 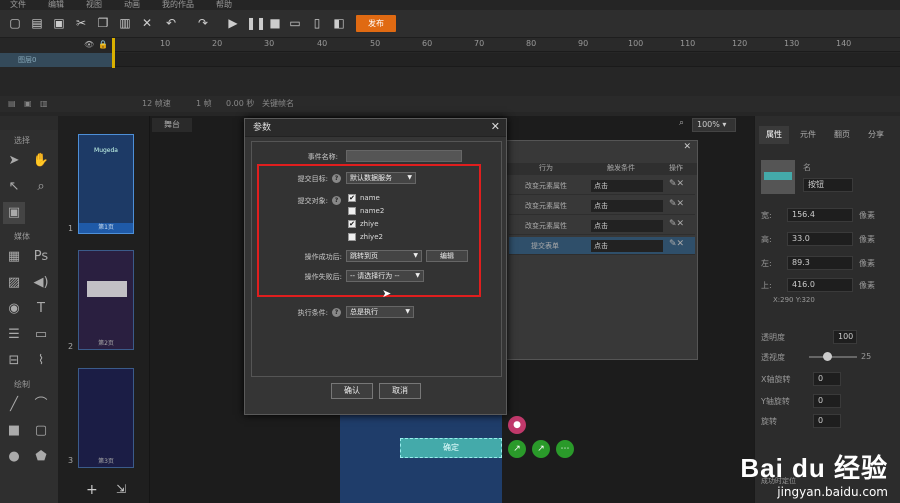 I want to click on ruler-tick: 120, so click(x=740, y=43).